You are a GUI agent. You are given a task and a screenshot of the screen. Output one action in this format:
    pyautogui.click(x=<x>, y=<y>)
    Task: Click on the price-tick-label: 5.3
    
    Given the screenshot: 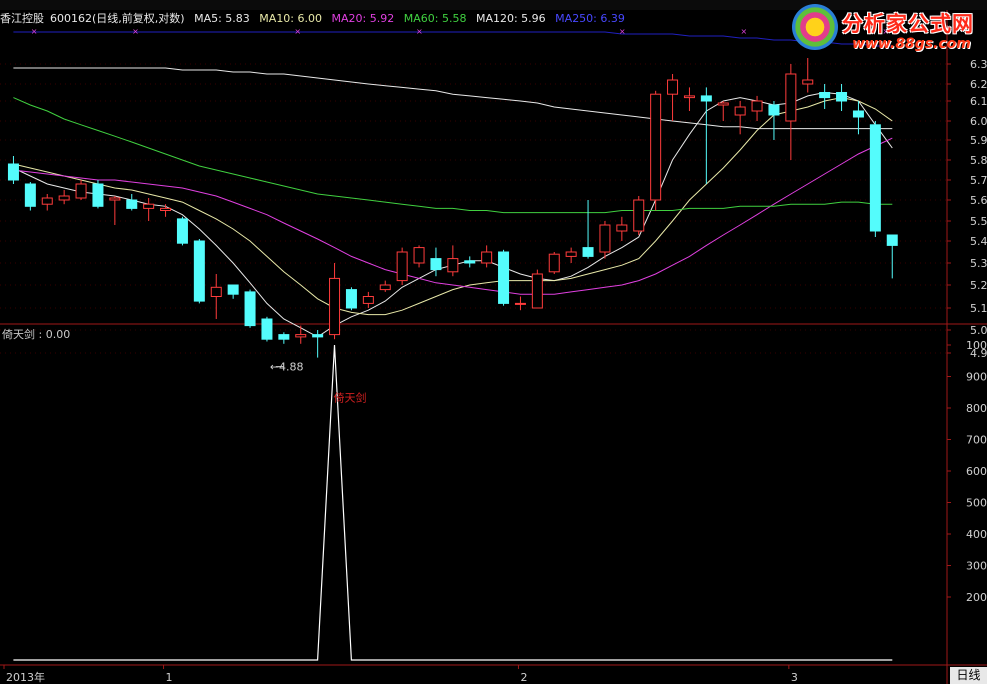 What is the action you would take?
    pyautogui.click(x=978, y=263)
    